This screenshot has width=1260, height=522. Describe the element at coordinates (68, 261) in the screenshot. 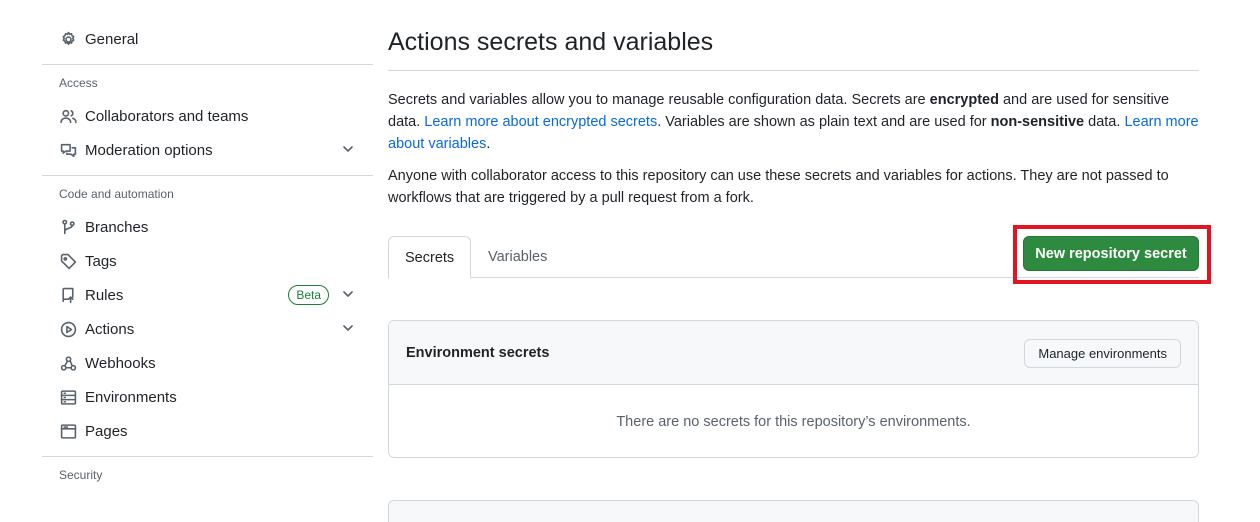

I see `tag-icon` at that location.